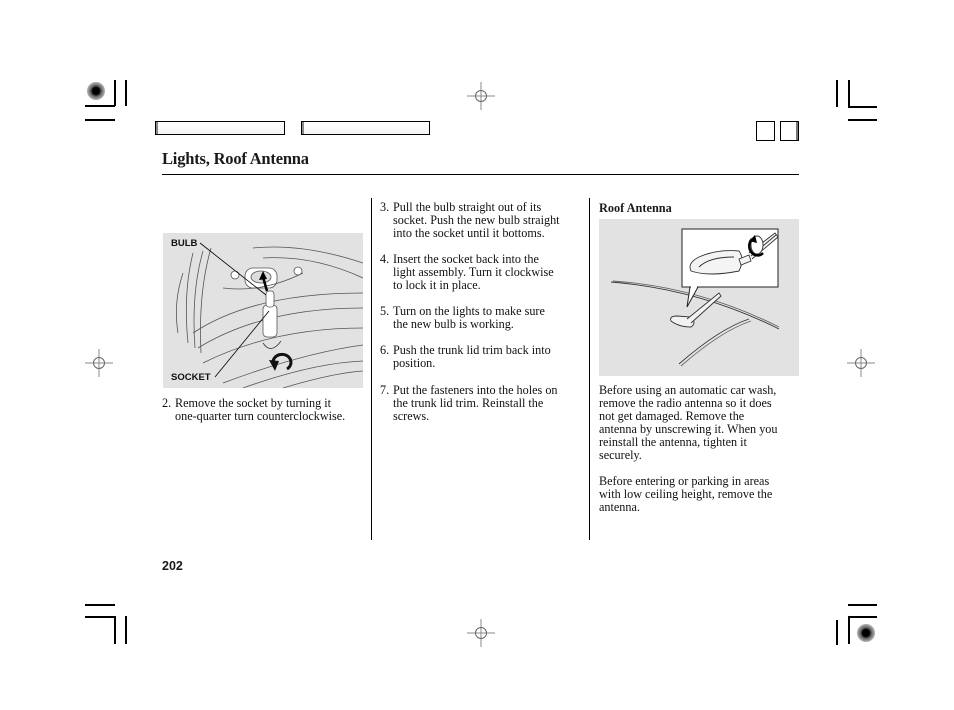 The height and width of the screenshot is (710, 954). Describe the element at coordinates (269, 315) in the screenshot. I see `bulb-socket-illustration-icon` at that location.